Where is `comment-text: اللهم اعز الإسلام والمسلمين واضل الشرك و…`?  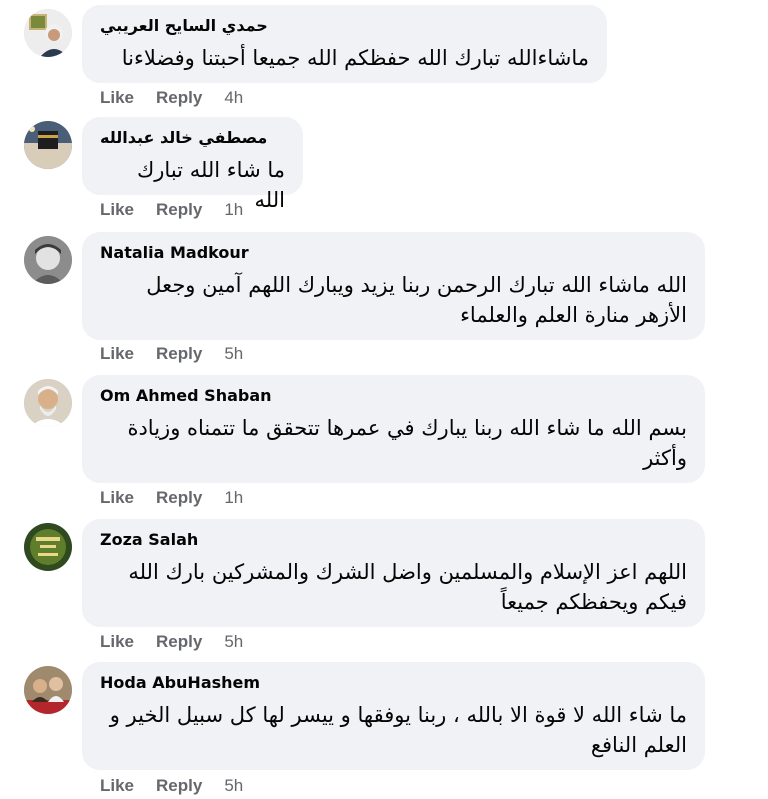 comment-text: اللهم اعز الإسلام والمسلمين واضل الشرك و… is located at coordinates (407, 587).